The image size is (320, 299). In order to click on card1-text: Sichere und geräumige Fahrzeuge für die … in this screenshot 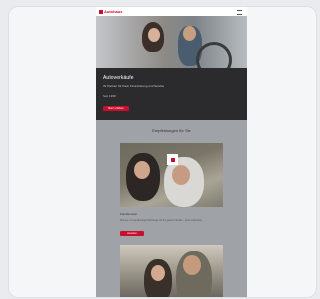, I will do `click(161, 220)`.